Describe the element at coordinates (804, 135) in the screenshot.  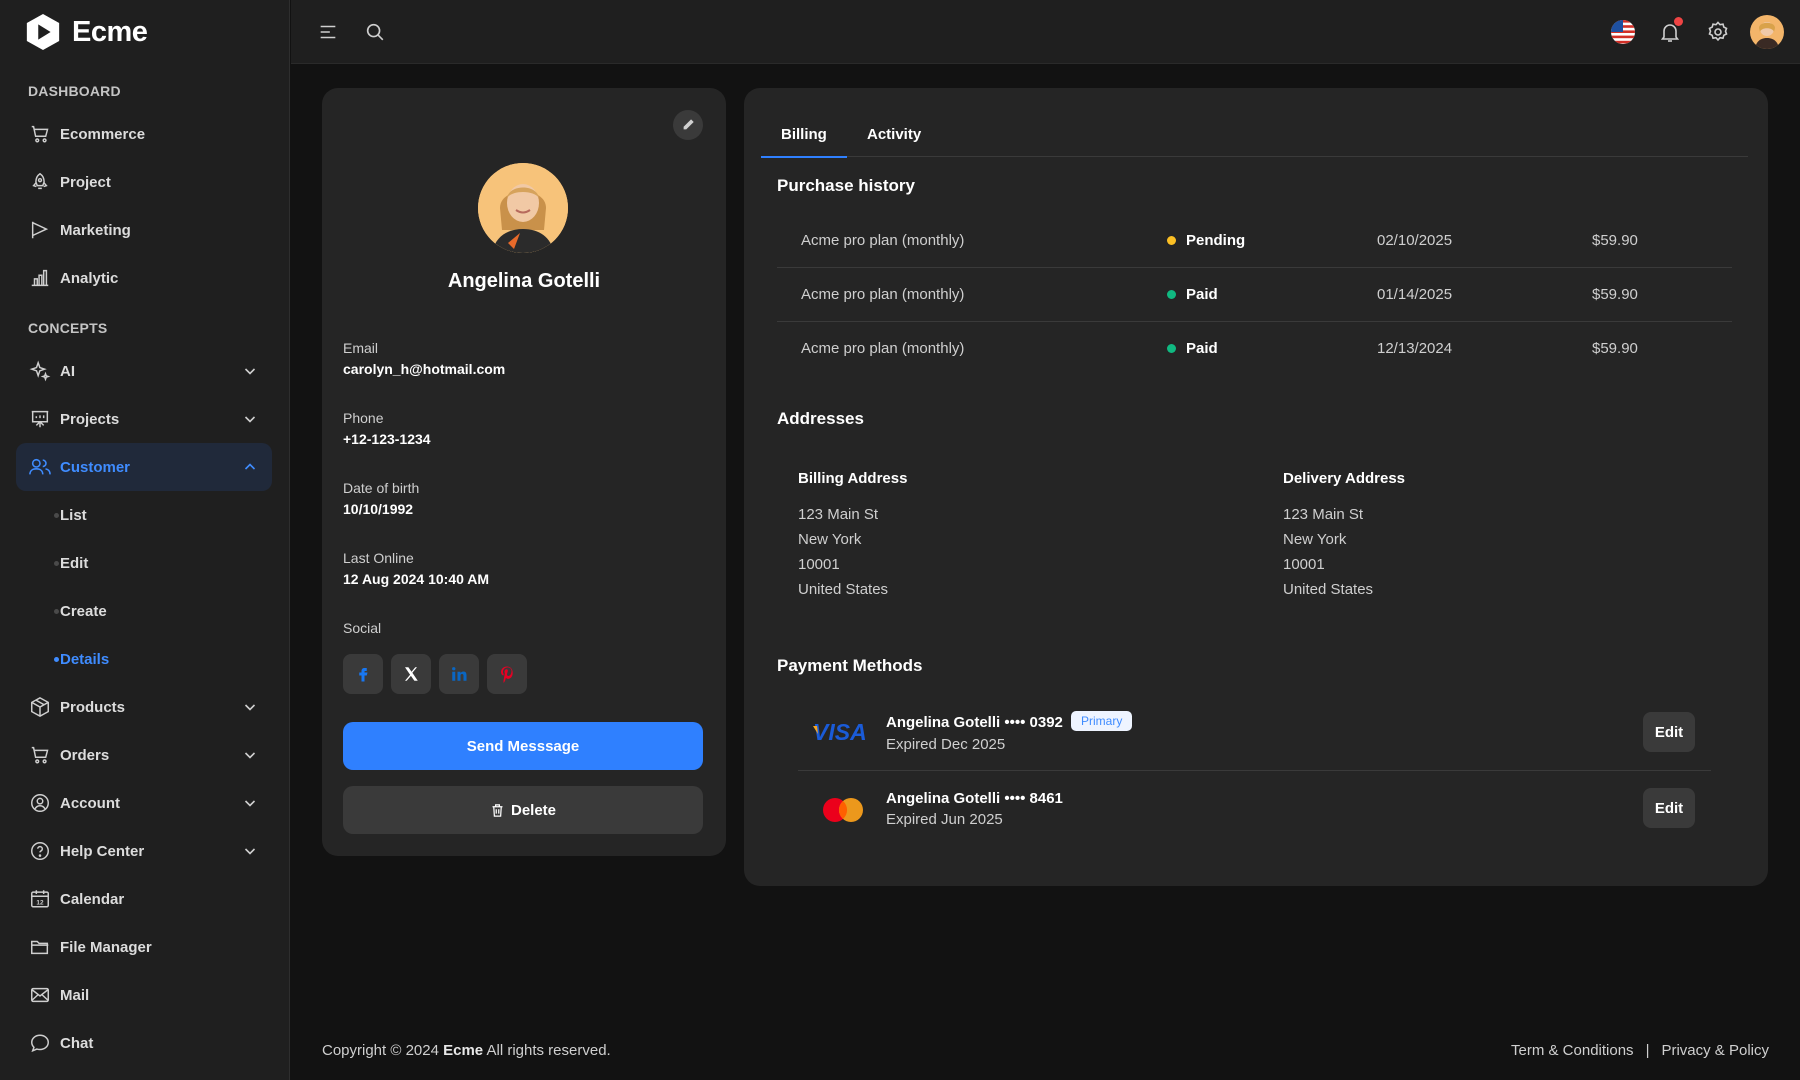
I see `tab-billing: Billing` at that location.